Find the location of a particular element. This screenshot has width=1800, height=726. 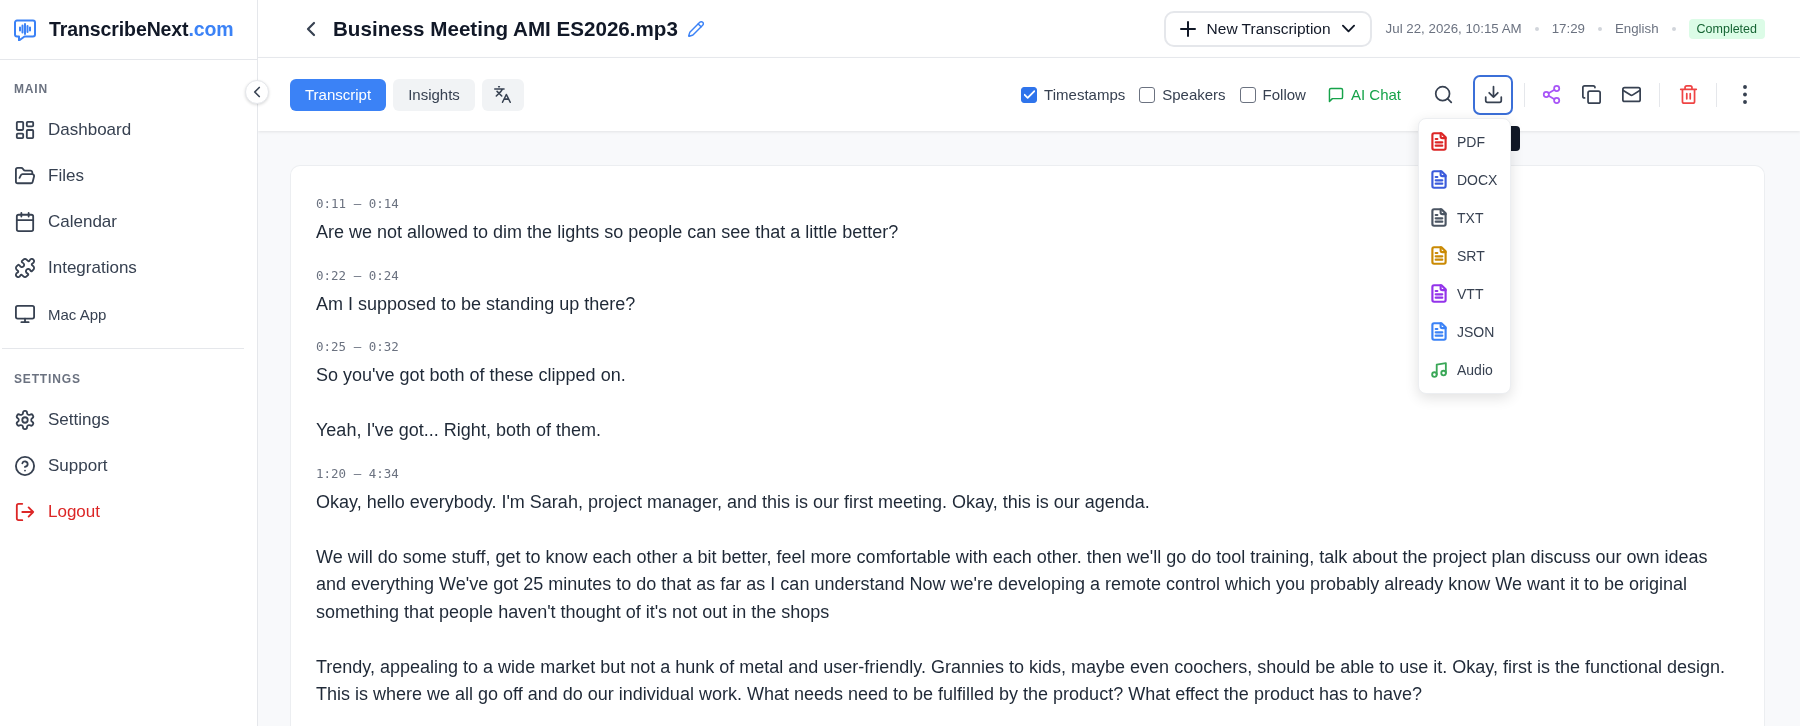

section-title: SETTINGS is located at coordinates (47, 379).